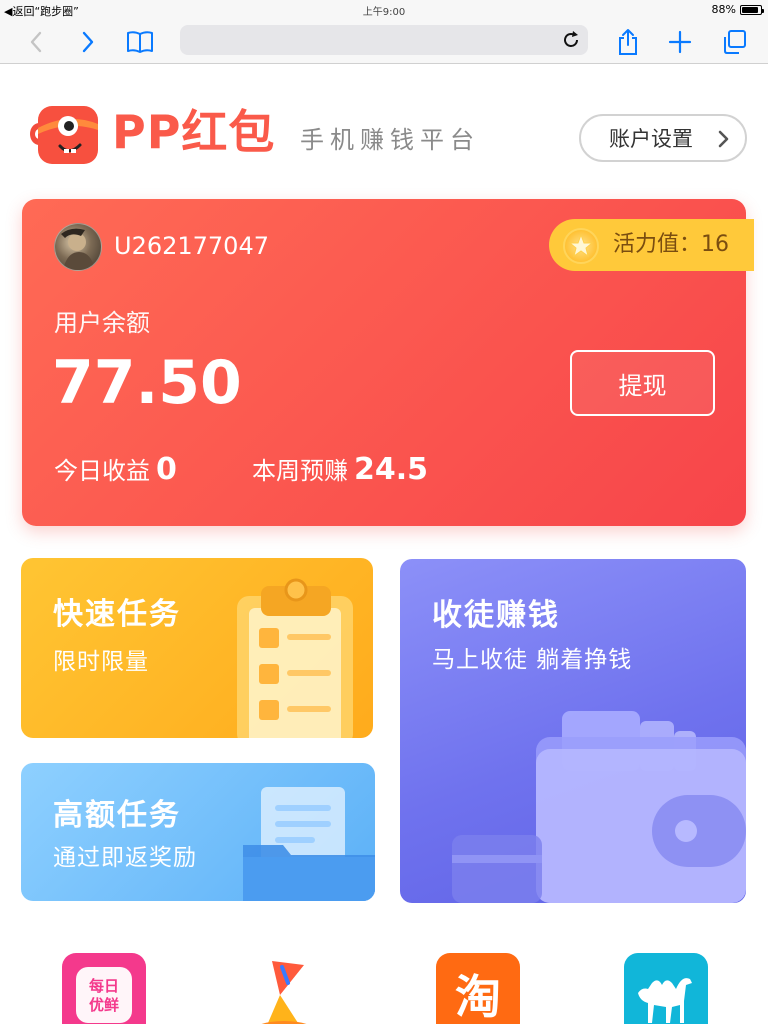 This screenshot has width=768, height=1024. What do you see at coordinates (478, 997) in the screenshot?
I see `svg-text: 淘` at bounding box center [478, 997].